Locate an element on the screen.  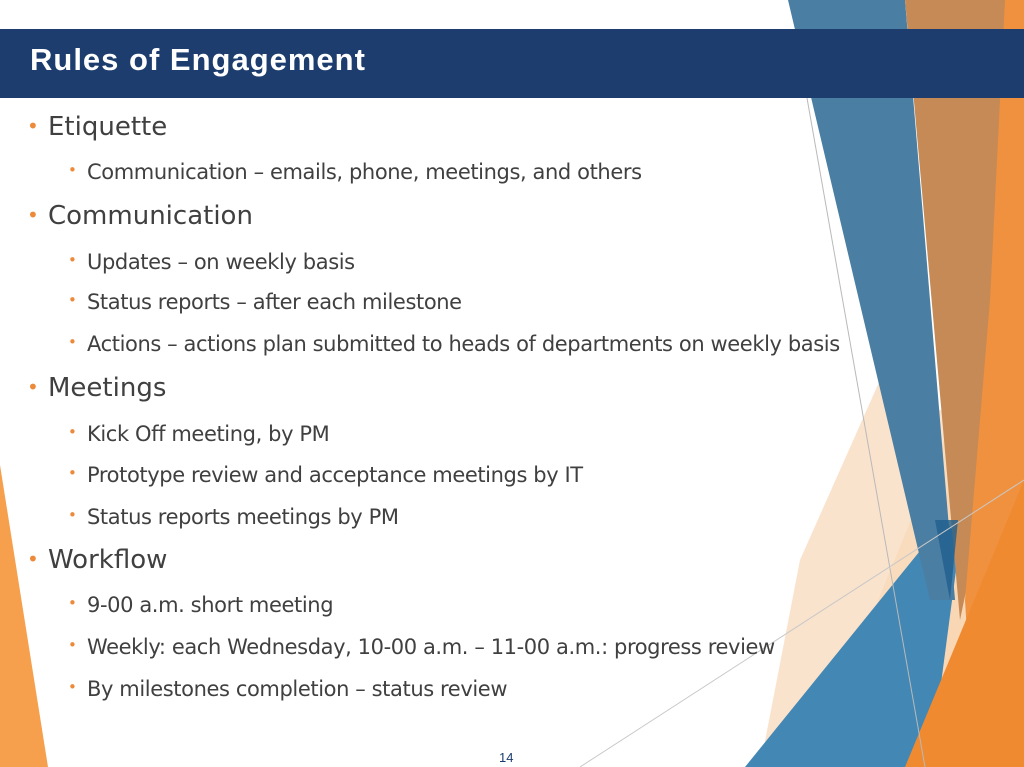
page-number: 14 is located at coordinates (506, 757).